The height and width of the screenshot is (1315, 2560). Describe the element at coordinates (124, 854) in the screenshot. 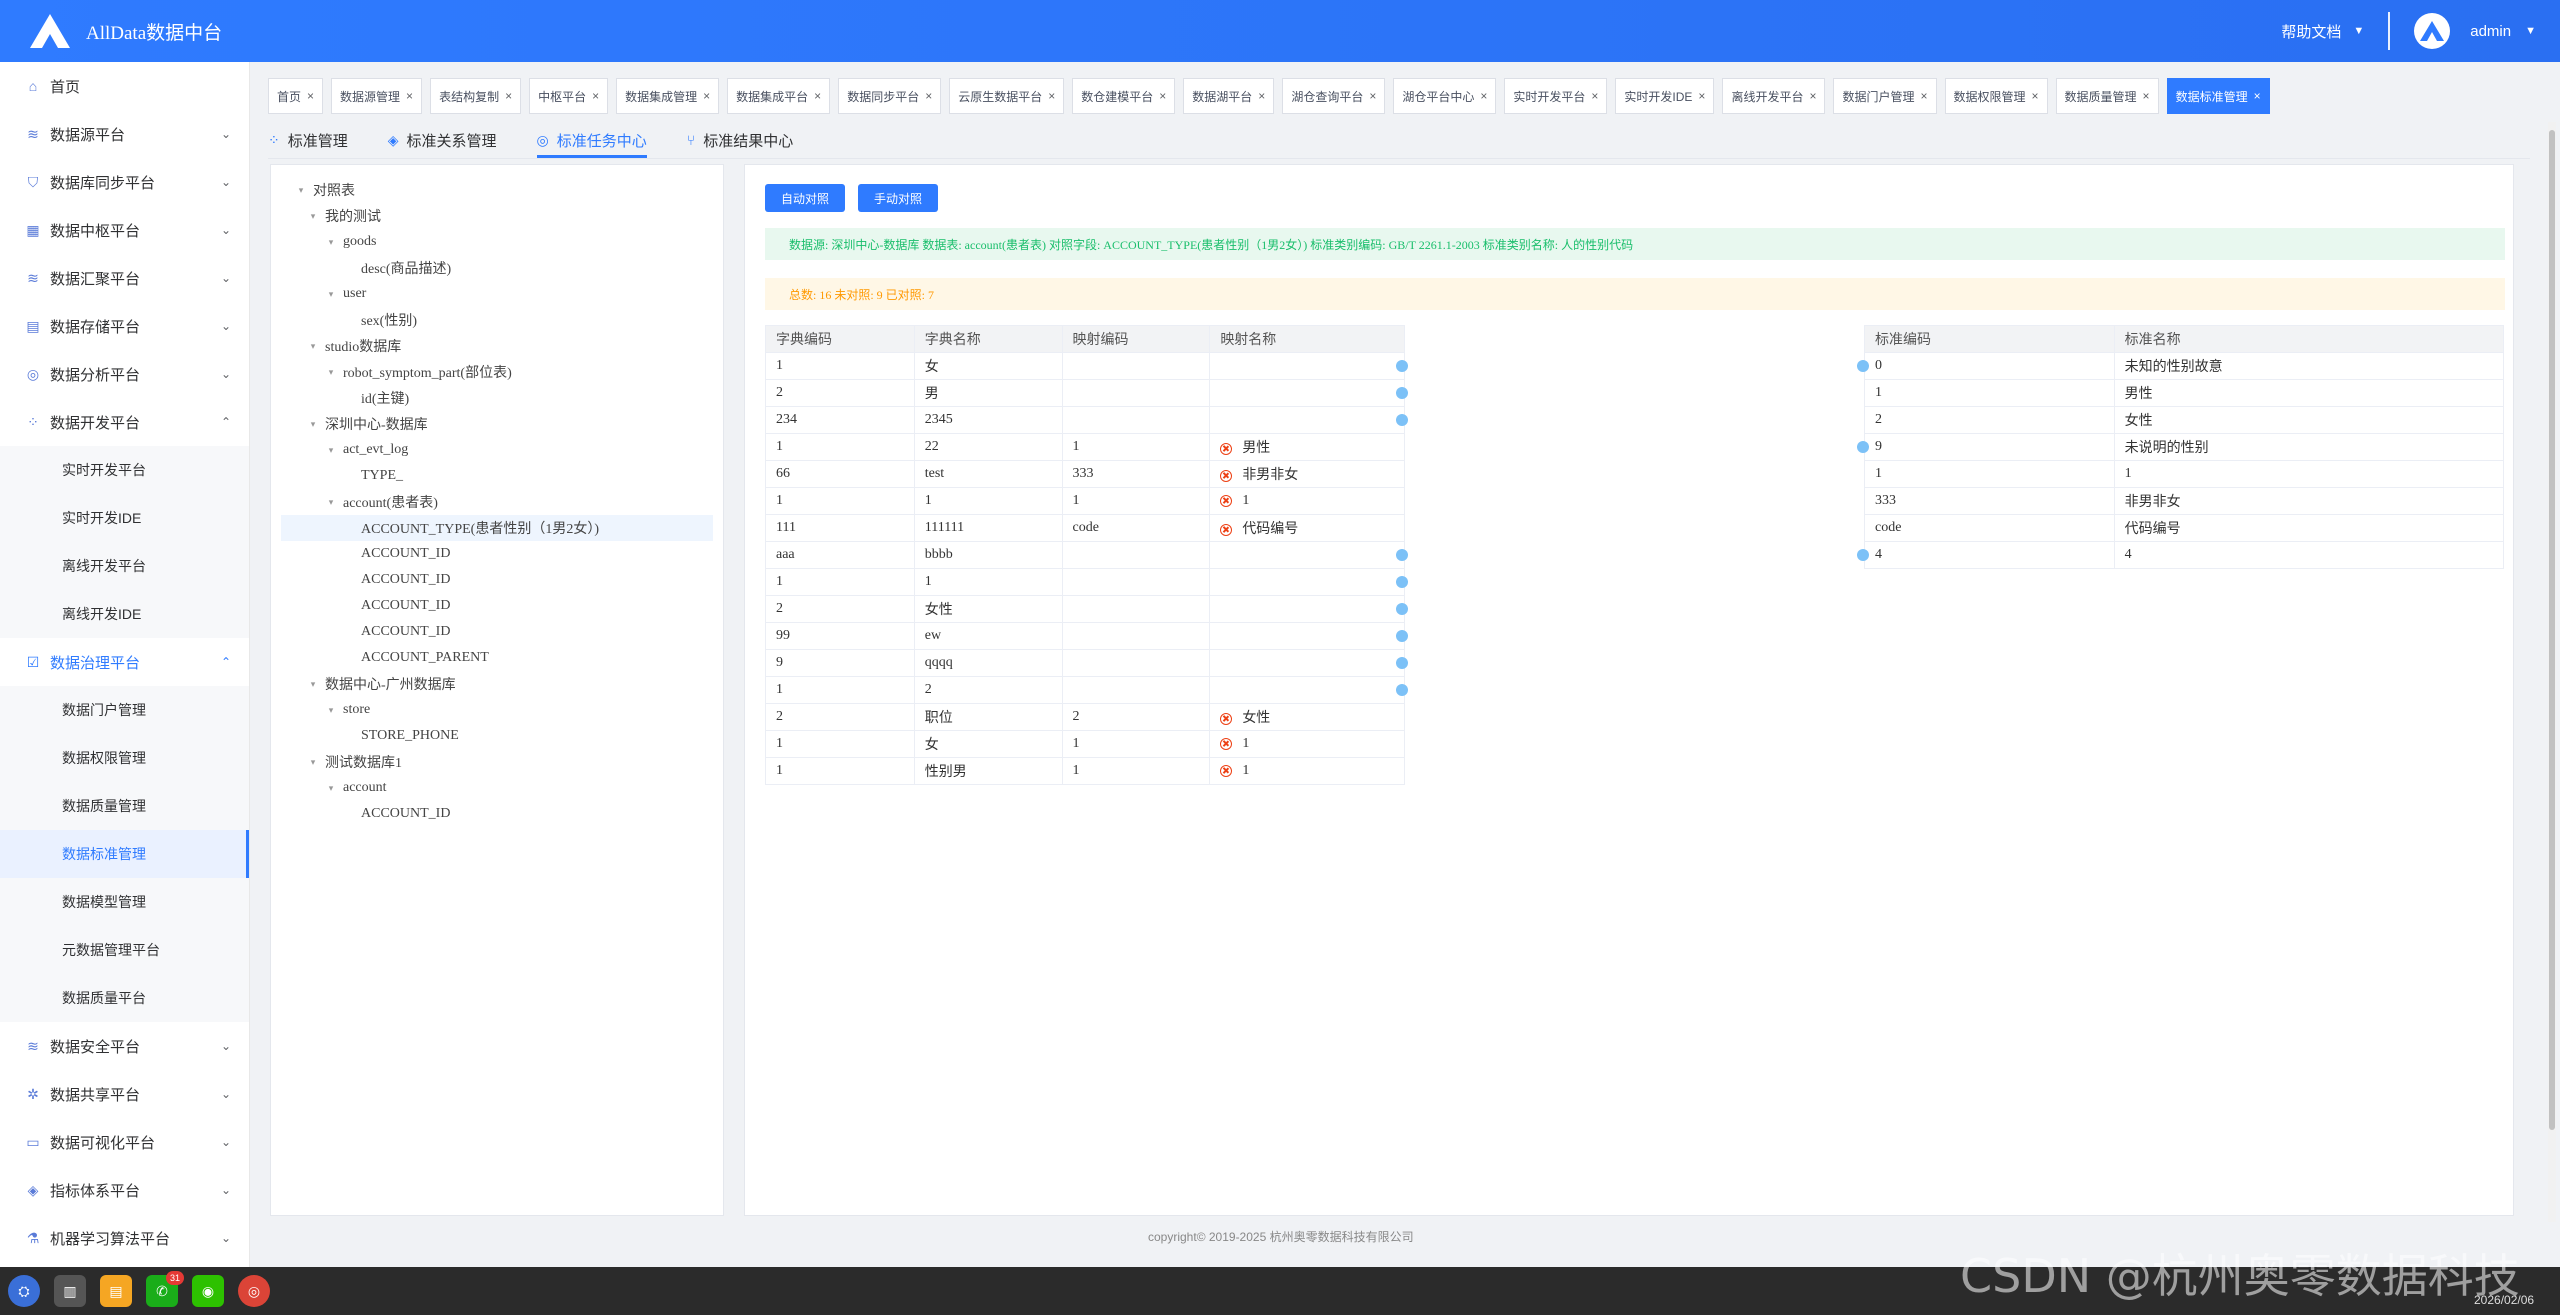

I see `sidebar-subitem-standard: 数据标准管理` at that location.